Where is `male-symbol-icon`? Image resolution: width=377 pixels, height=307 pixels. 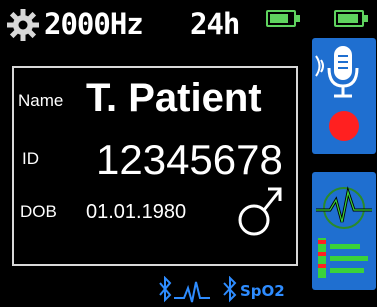
male-symbol-icon is located at coordinates (260, 211).